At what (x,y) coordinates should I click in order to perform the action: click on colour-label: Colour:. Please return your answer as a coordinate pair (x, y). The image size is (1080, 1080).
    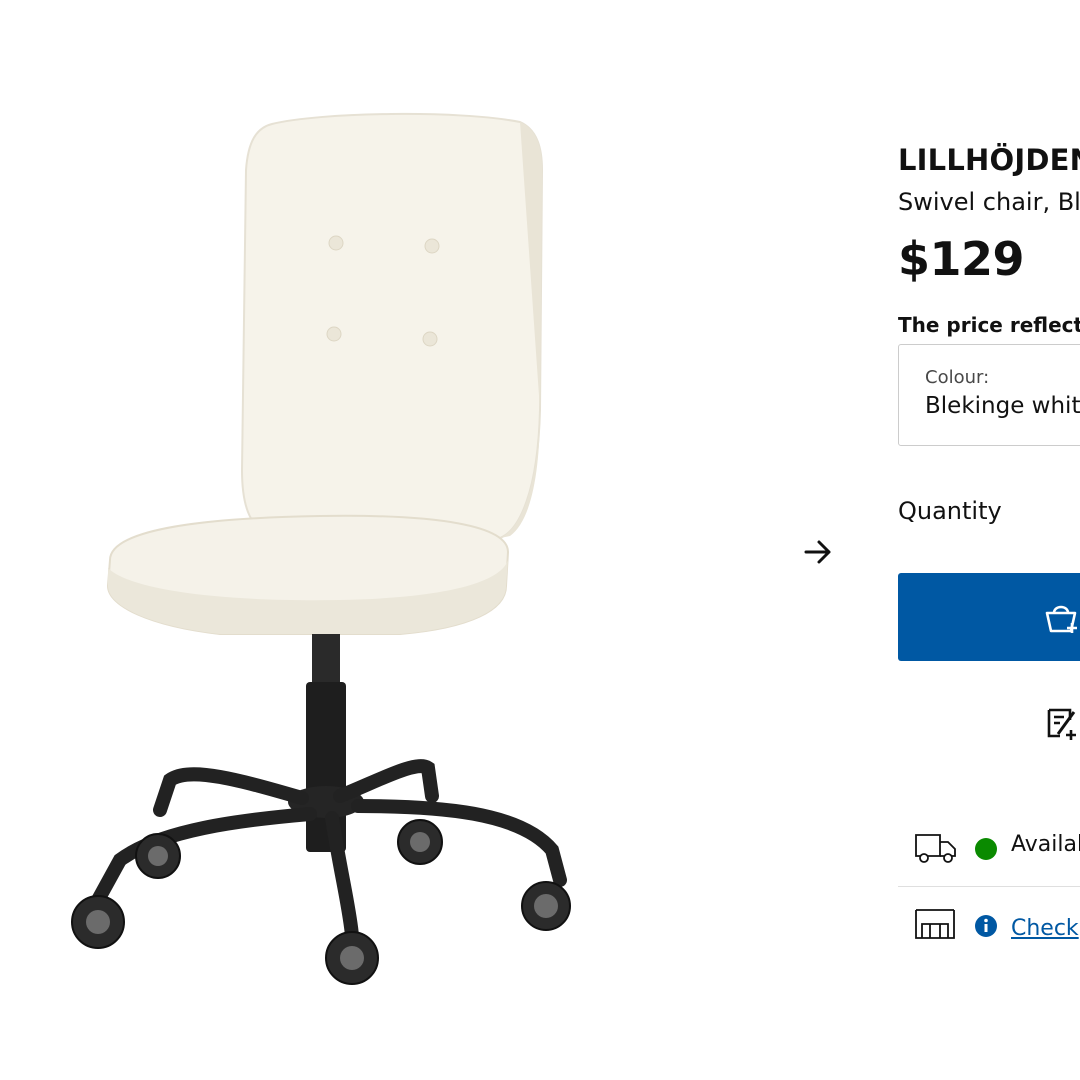
    Looking at the image, I should click on (957, 377).